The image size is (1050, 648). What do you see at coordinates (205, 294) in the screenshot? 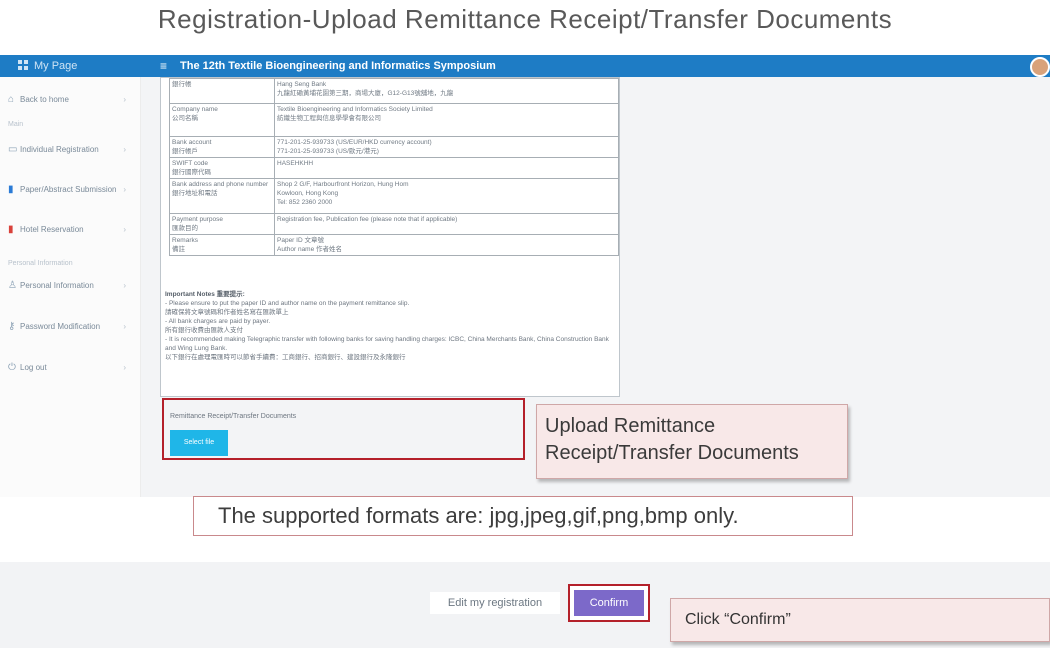
I see `notes-heading: Important Notes 重要提示:` at bounding box center [205, 294].